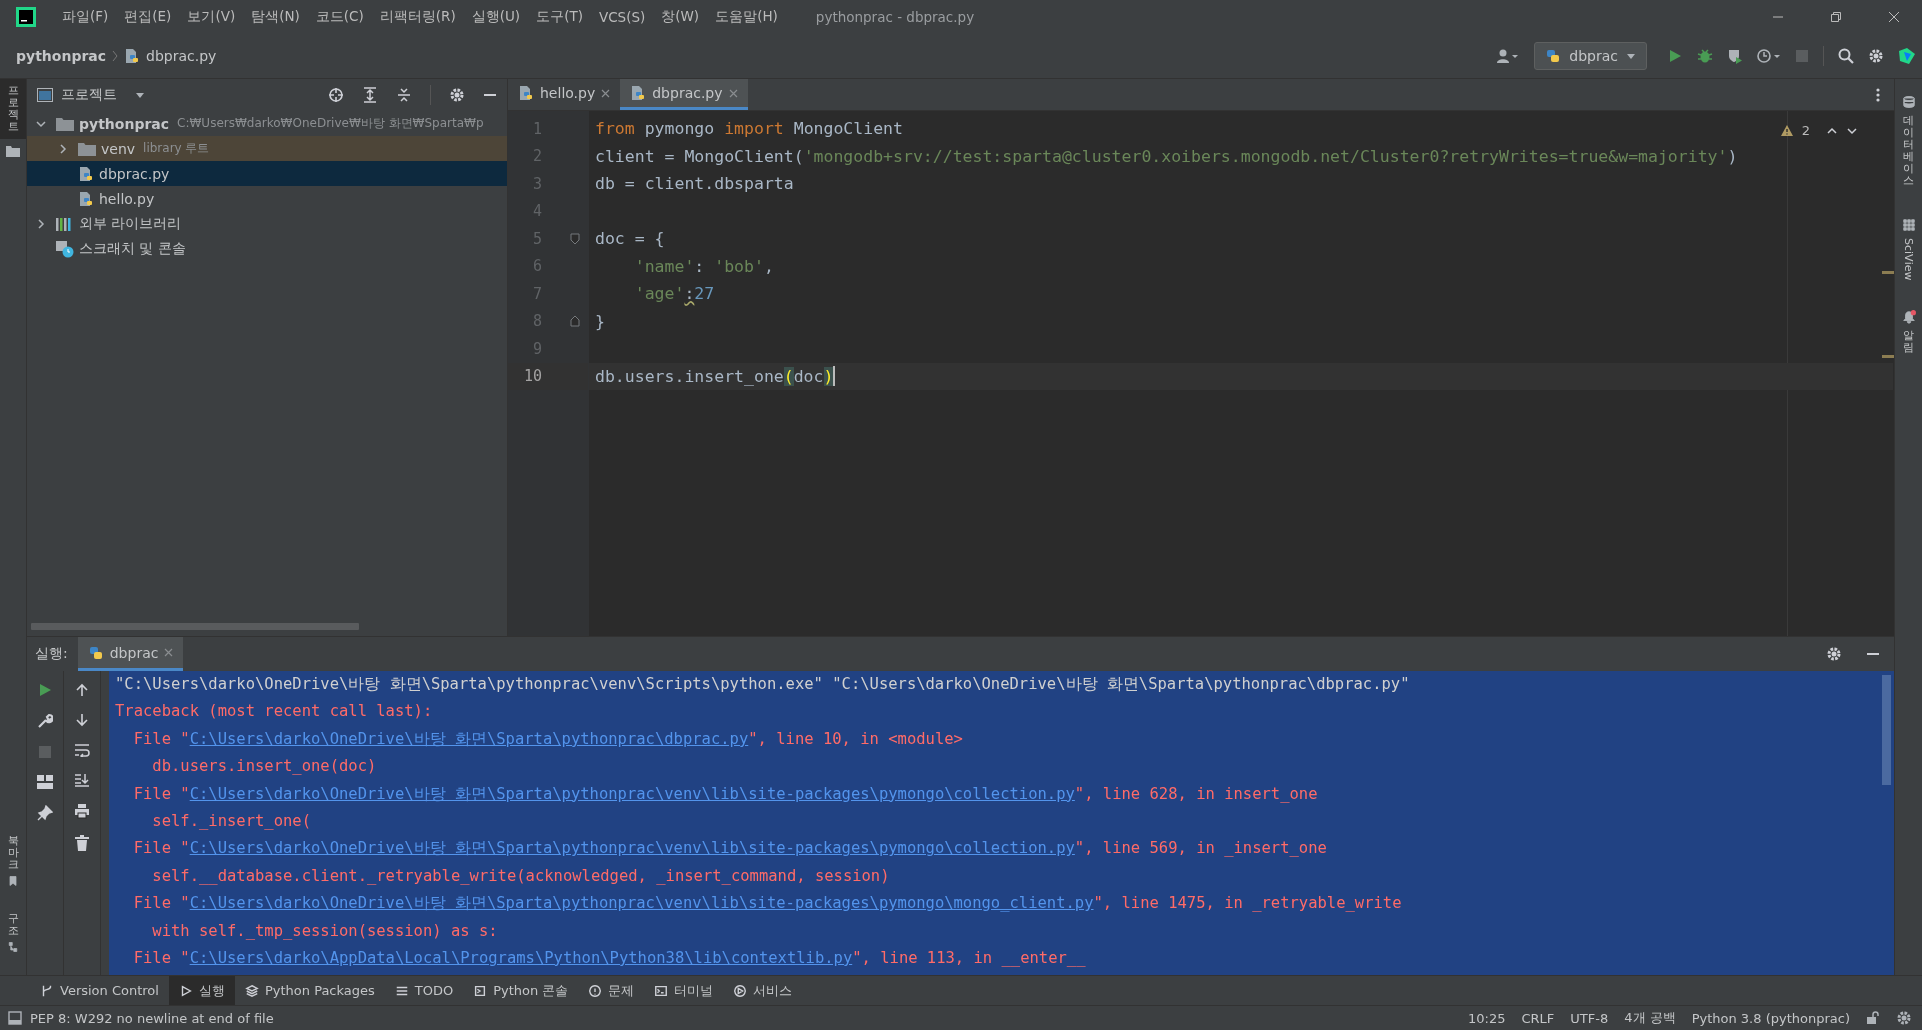 This screenshot has width=1922, height=1030. Describe the element at coordinates (725, 794) in the screenshot. I see `console-line: File "C:\Users\darko\OneDrive\바탕 화면\Sparta\pythonprac\venv\lib\site-packages\pymongo\collection.py", line 628, in insert_one` at that location.